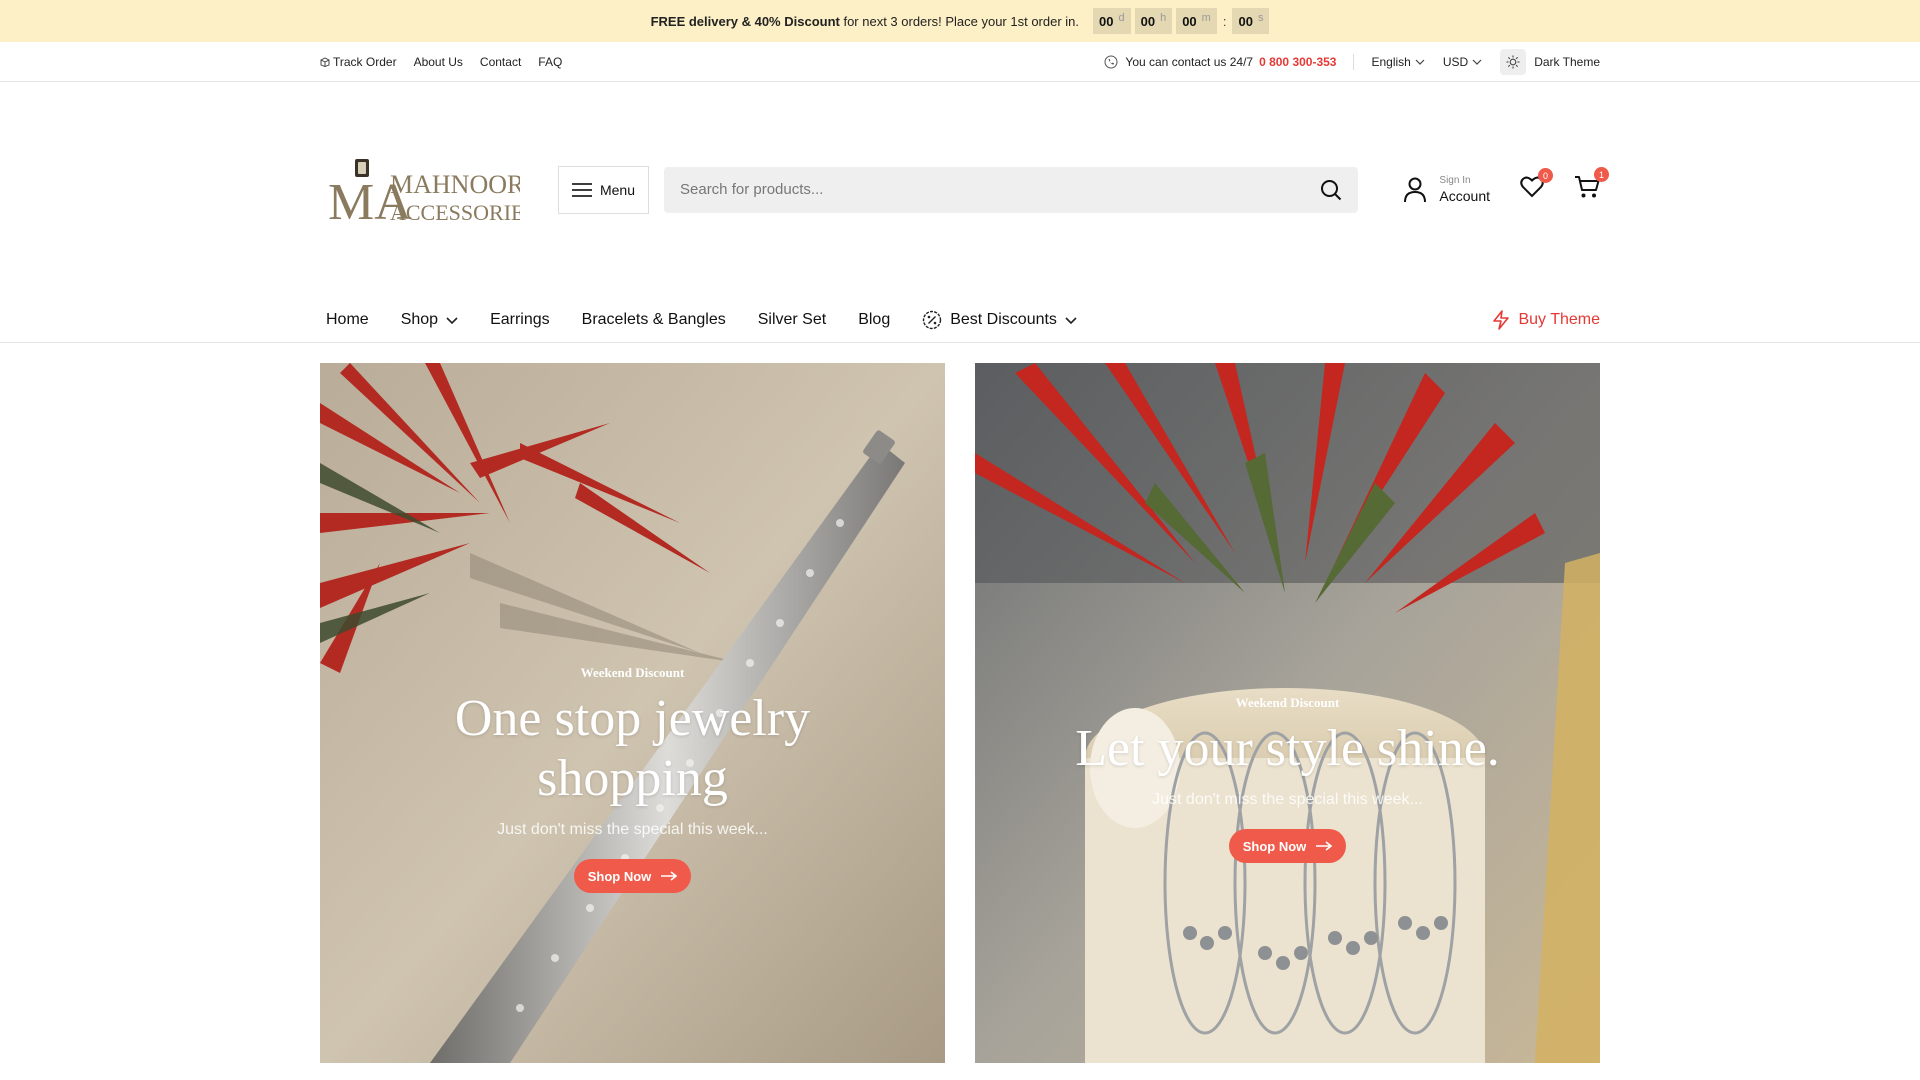 The height and width of the screenshot is (1080, 1920). Describe the element at coordinates (1274, 846) in the screenshot. I see `banner-2-button-label: Shop Now` at that location.